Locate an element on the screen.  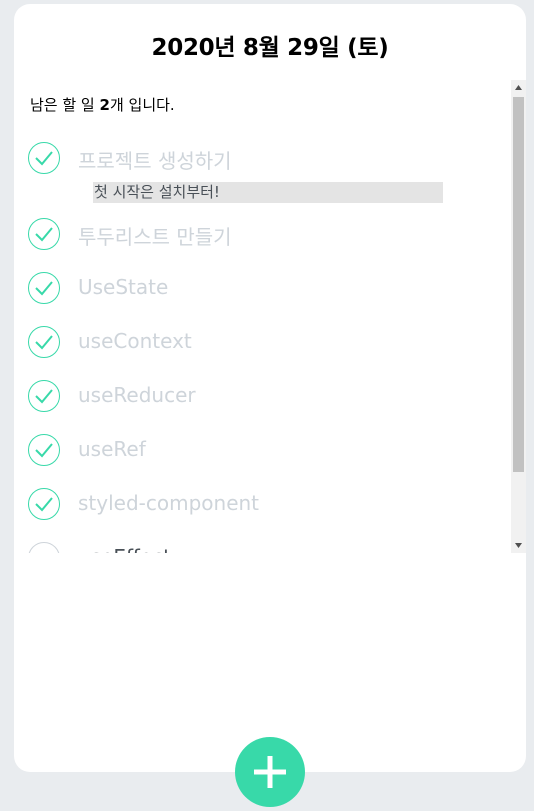
triangle-up-icon is located at coordinates (518, 87).